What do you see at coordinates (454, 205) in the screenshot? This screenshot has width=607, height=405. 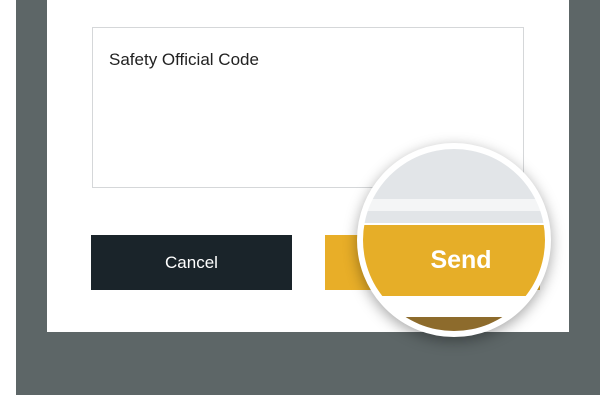 I see `magnified-gap` at bounding box center [454, 205].